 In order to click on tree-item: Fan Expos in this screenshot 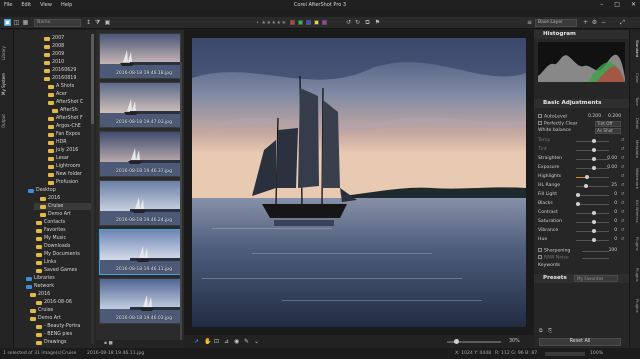, I will do `click(64, 134)`.